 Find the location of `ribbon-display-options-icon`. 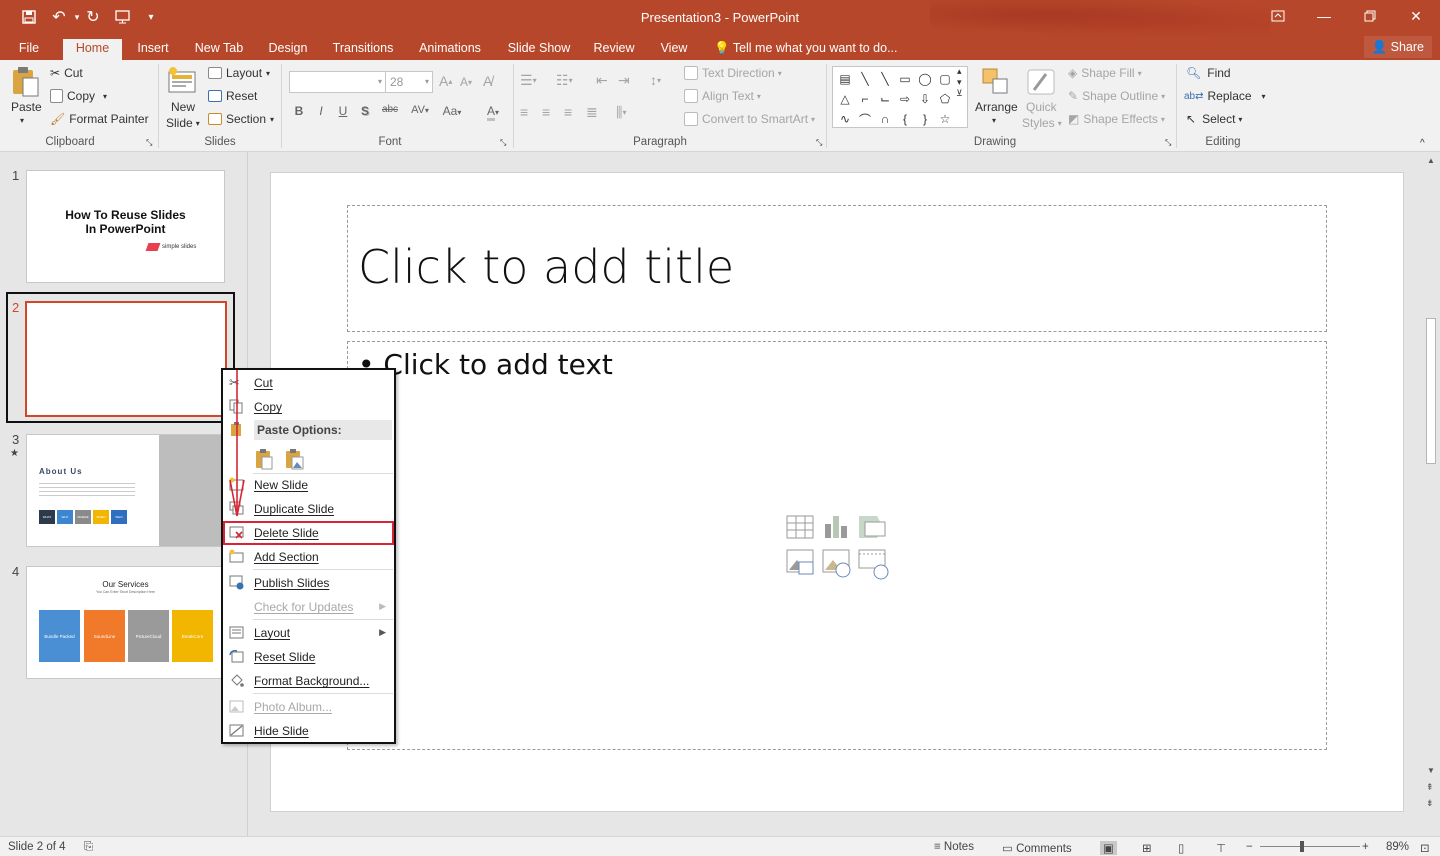

ribbon-display-options-icon is located at coordinates (1278, 16).